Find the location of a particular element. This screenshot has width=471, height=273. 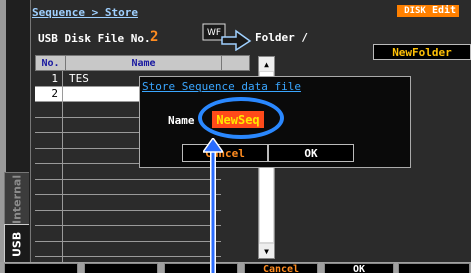

ok-button: OK is located at coordinates (311, 153).